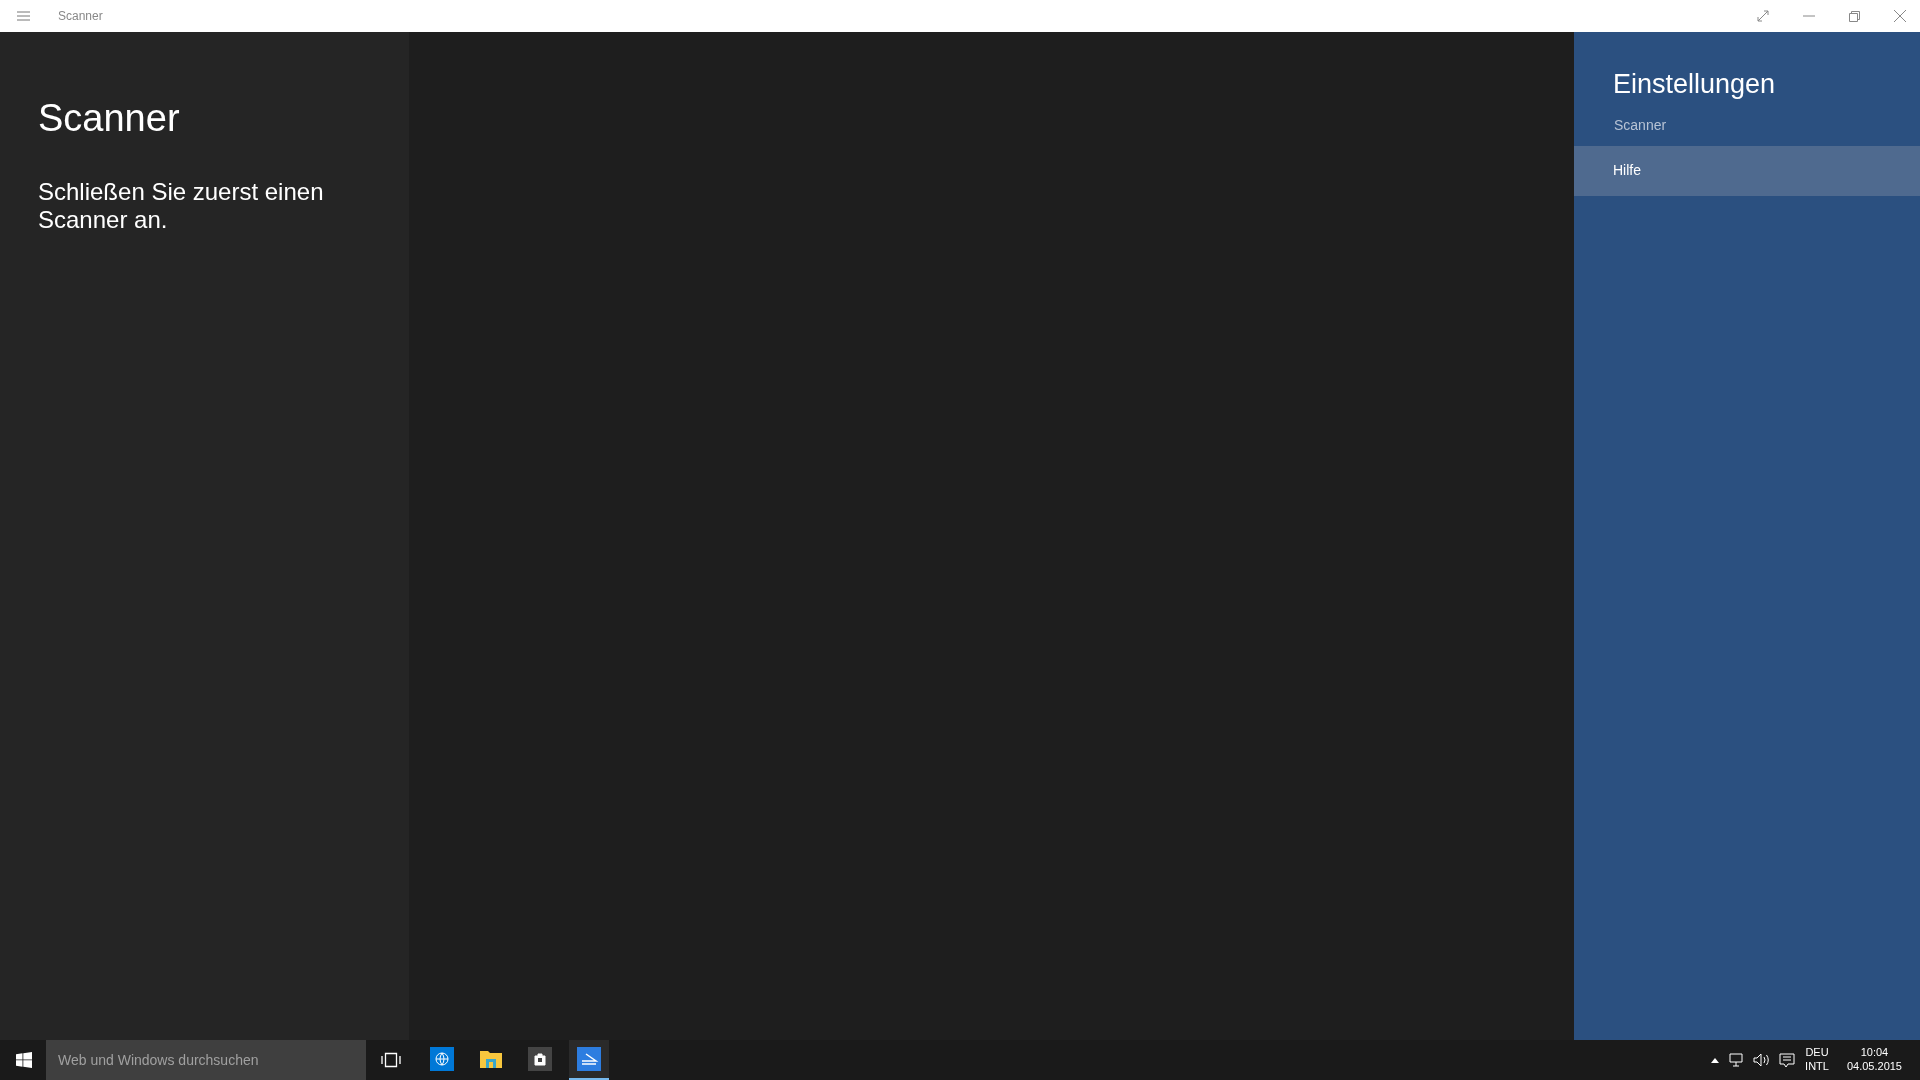 This screenshot has width=1920, height=1080. Describe the element at coordinates (1787, 1060) in the screenshot. I see `notification-icon` at that location.